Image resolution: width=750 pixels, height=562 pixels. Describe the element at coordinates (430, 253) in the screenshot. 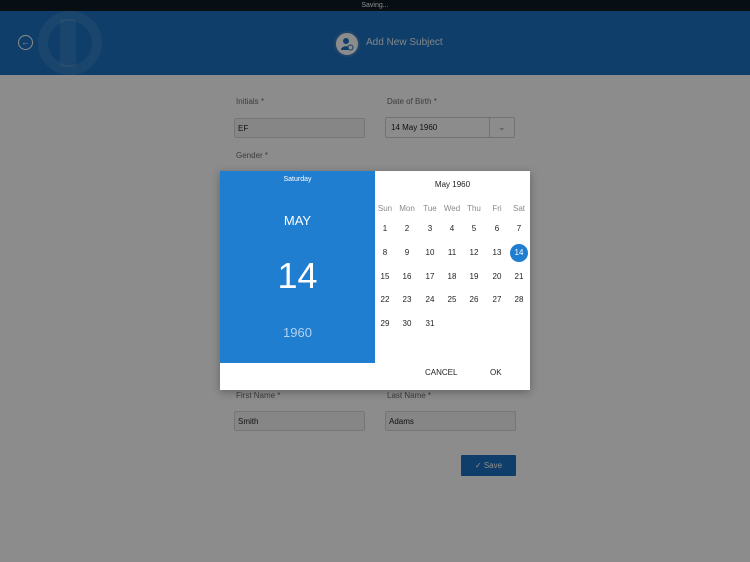

I see `calendar-day: 10` at that location.